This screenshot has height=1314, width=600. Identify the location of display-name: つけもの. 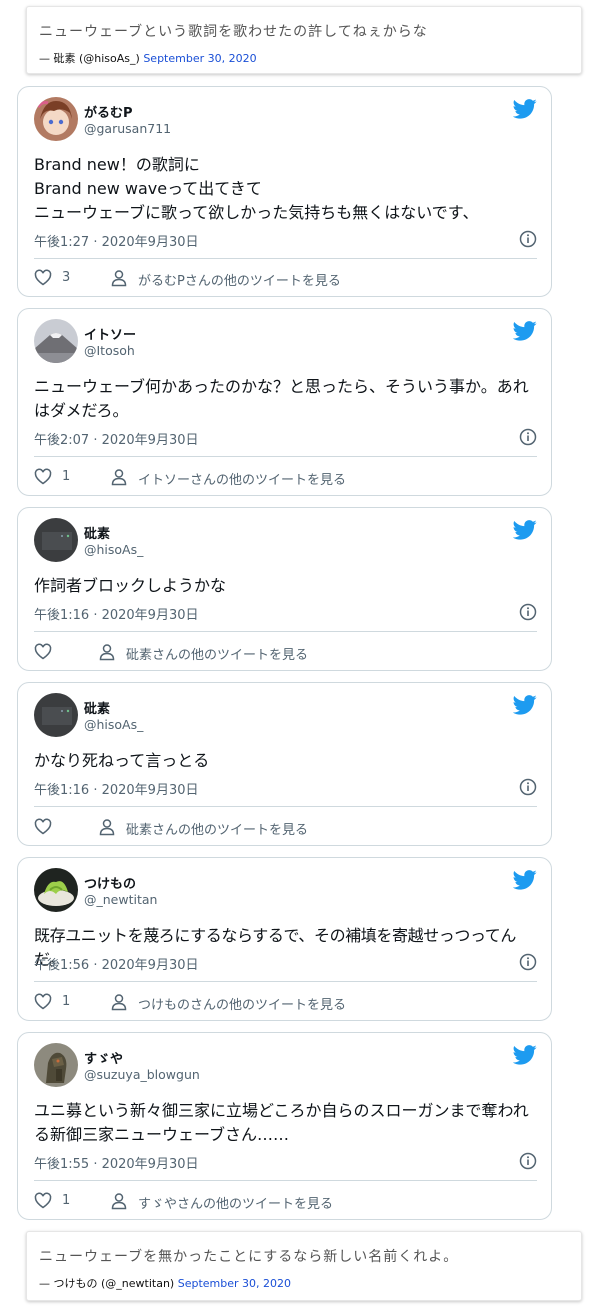
(110, 882).